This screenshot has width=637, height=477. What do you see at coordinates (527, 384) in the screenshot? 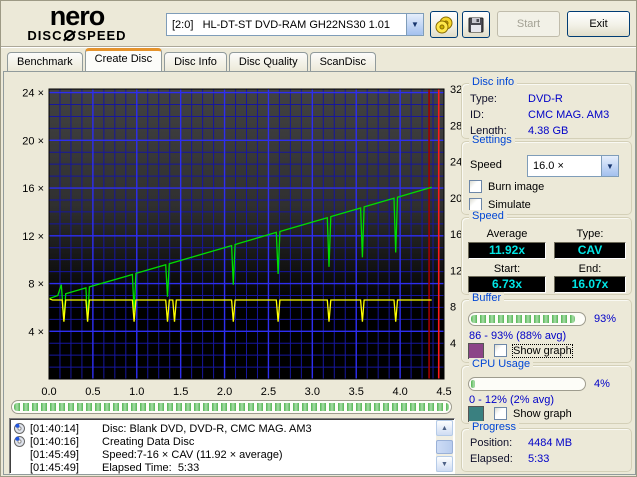
I see `cpu-level-bar` at bounding box center [527, 384].